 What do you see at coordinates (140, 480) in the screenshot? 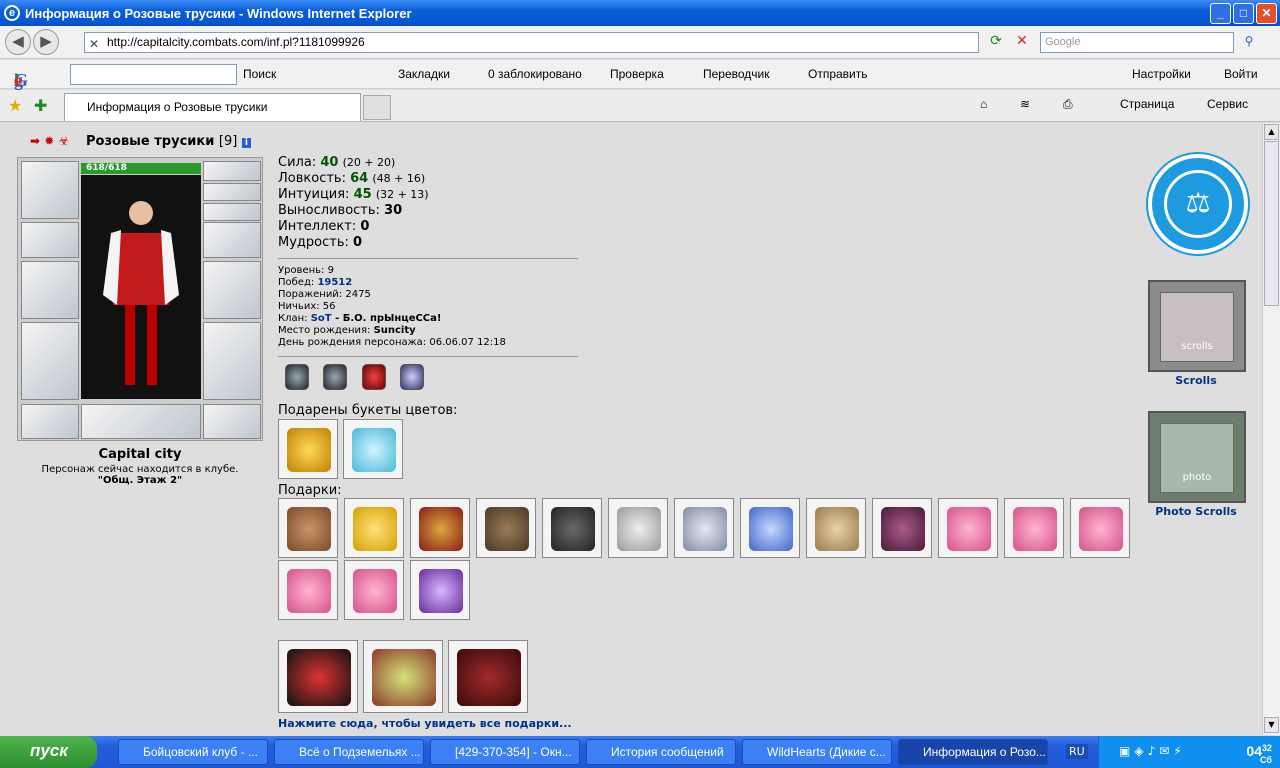
I see `location-text: "Общ. Этаж 2"` at bounding box center [140, 480].